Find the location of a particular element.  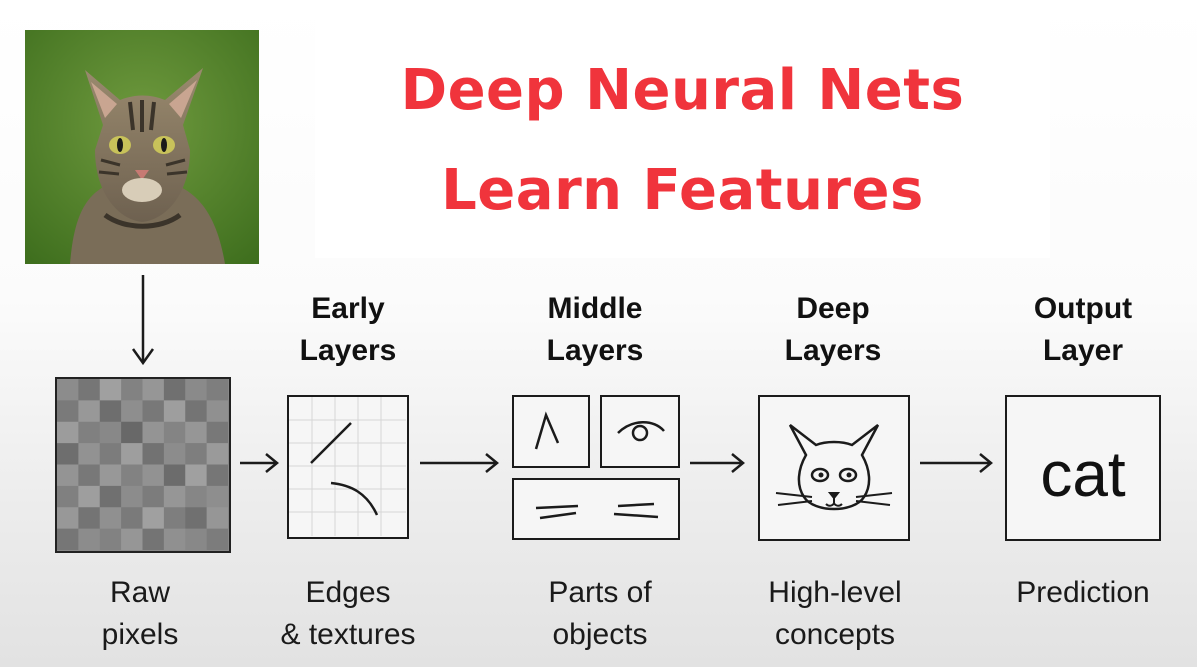

down-arrow-icon is located at coordinates (143, 320).